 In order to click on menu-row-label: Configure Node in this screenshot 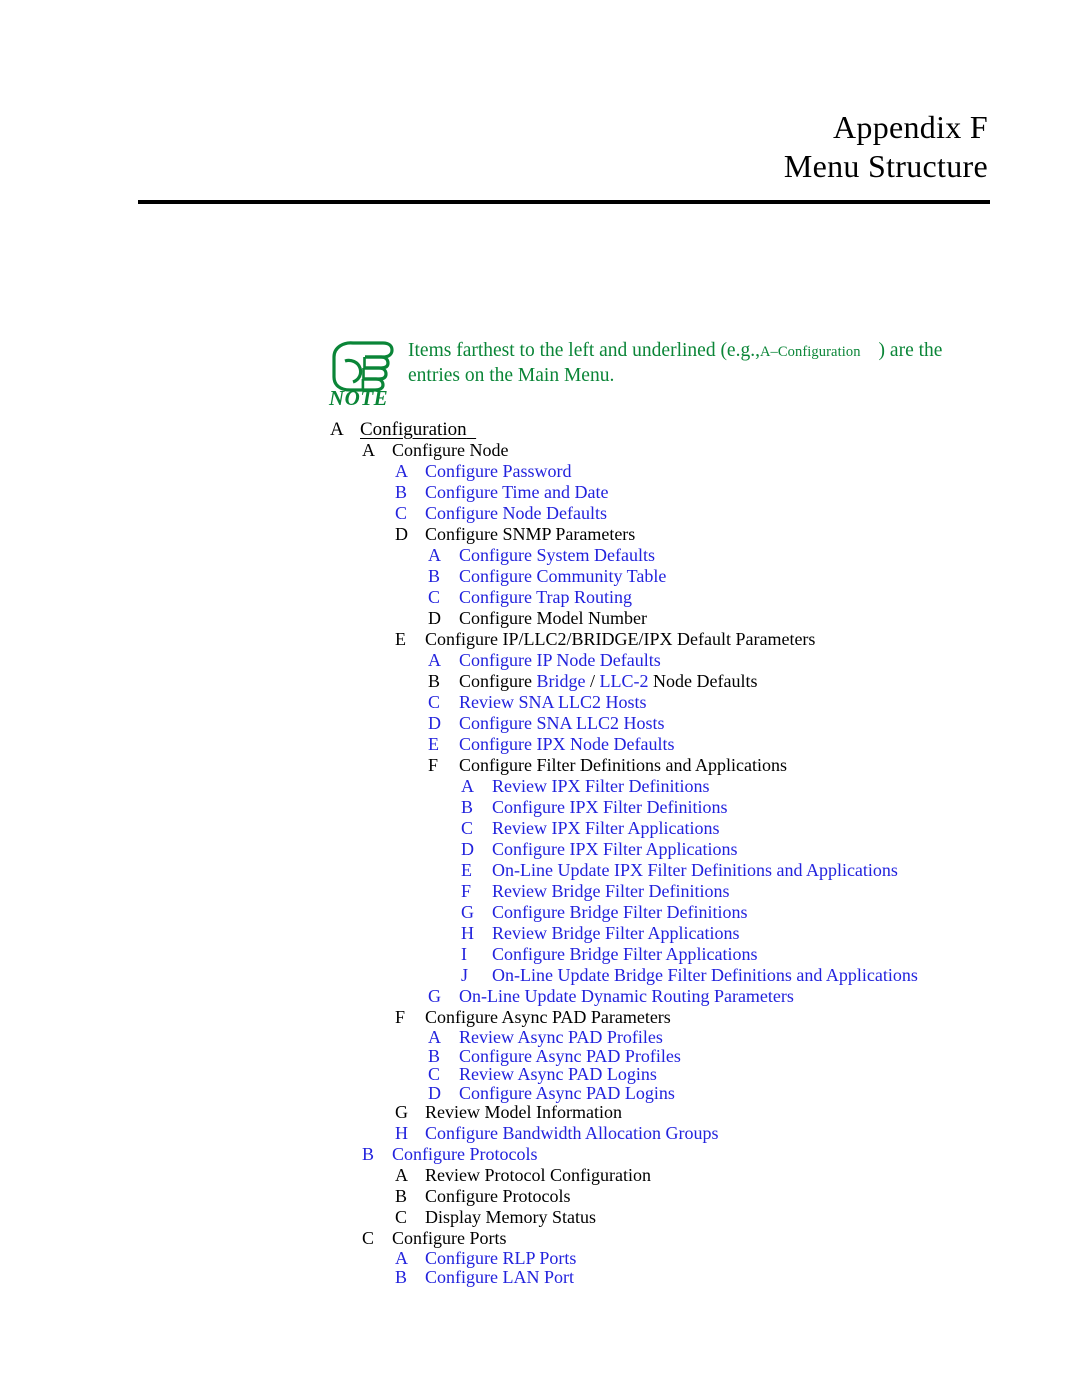, I will do `click(450, 450)`.